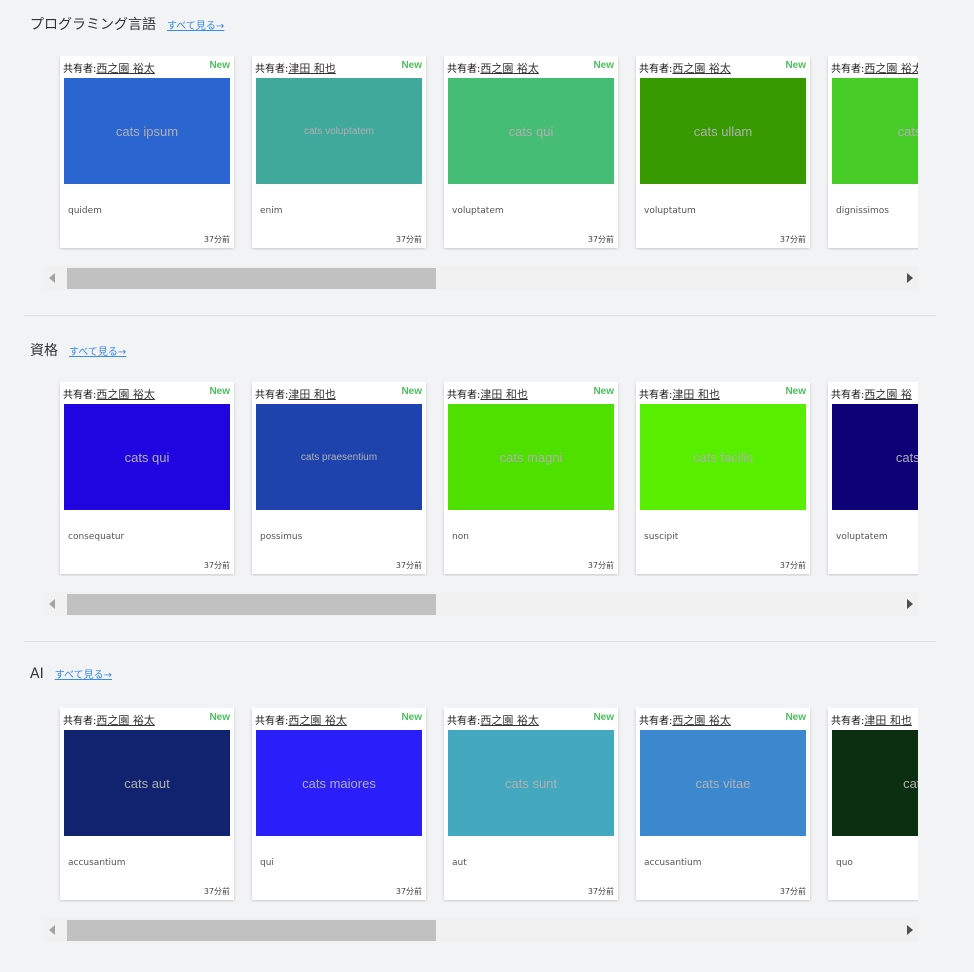 The width and height of the screenshot is (974, 972). I want to click on card-owner-row: 共有者:西之園 裕, so click(874, 394).